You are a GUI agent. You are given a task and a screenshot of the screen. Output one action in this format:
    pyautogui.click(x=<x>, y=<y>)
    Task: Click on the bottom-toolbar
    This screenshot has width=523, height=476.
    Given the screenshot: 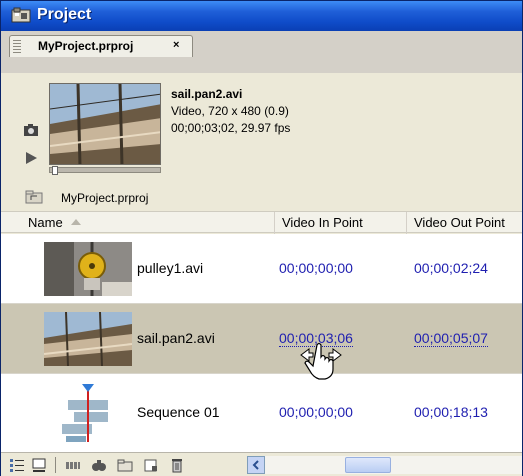 What is the action you would take?
    pyautogui.click(x=261, y=464)
    